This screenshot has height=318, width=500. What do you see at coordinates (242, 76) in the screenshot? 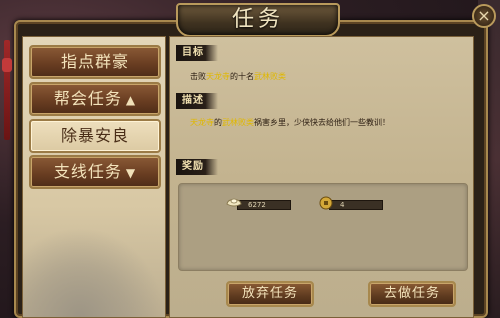
I see `goal-text-part: 的十名` at bounding box center [242, 76].